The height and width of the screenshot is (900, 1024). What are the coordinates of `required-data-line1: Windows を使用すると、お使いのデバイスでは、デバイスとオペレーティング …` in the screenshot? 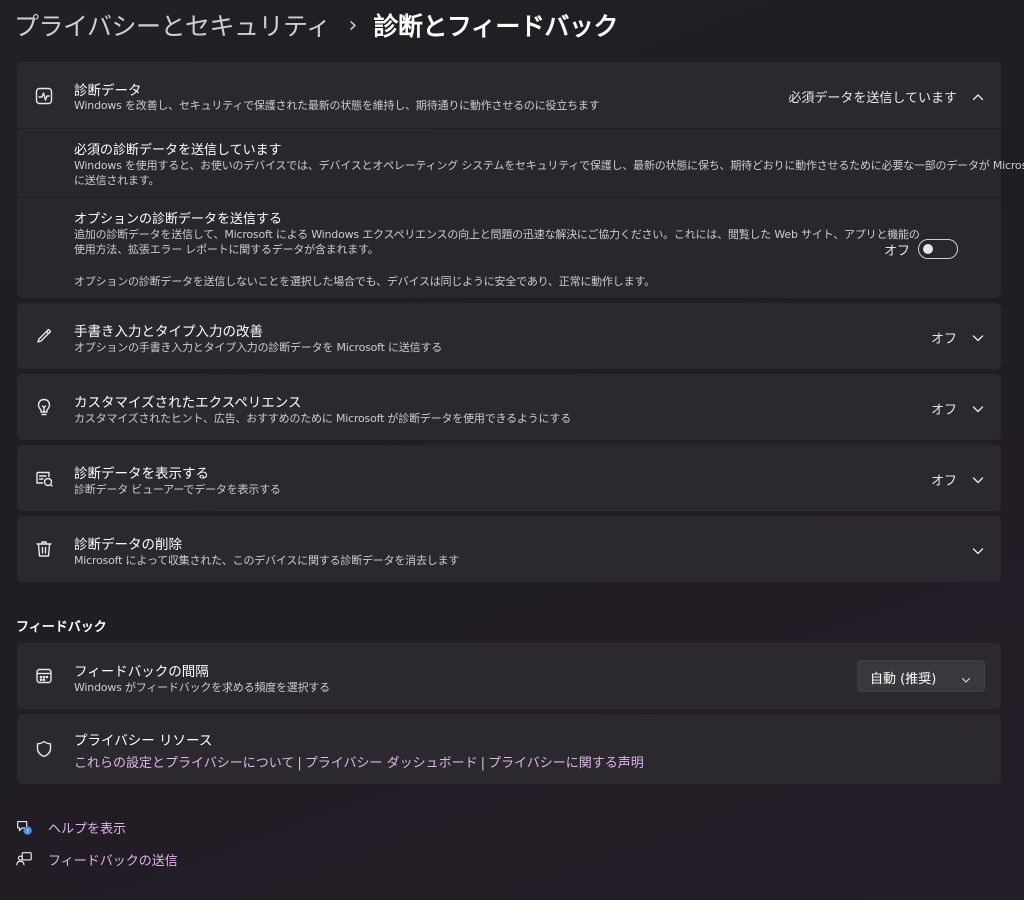 It's located at (549, 165).